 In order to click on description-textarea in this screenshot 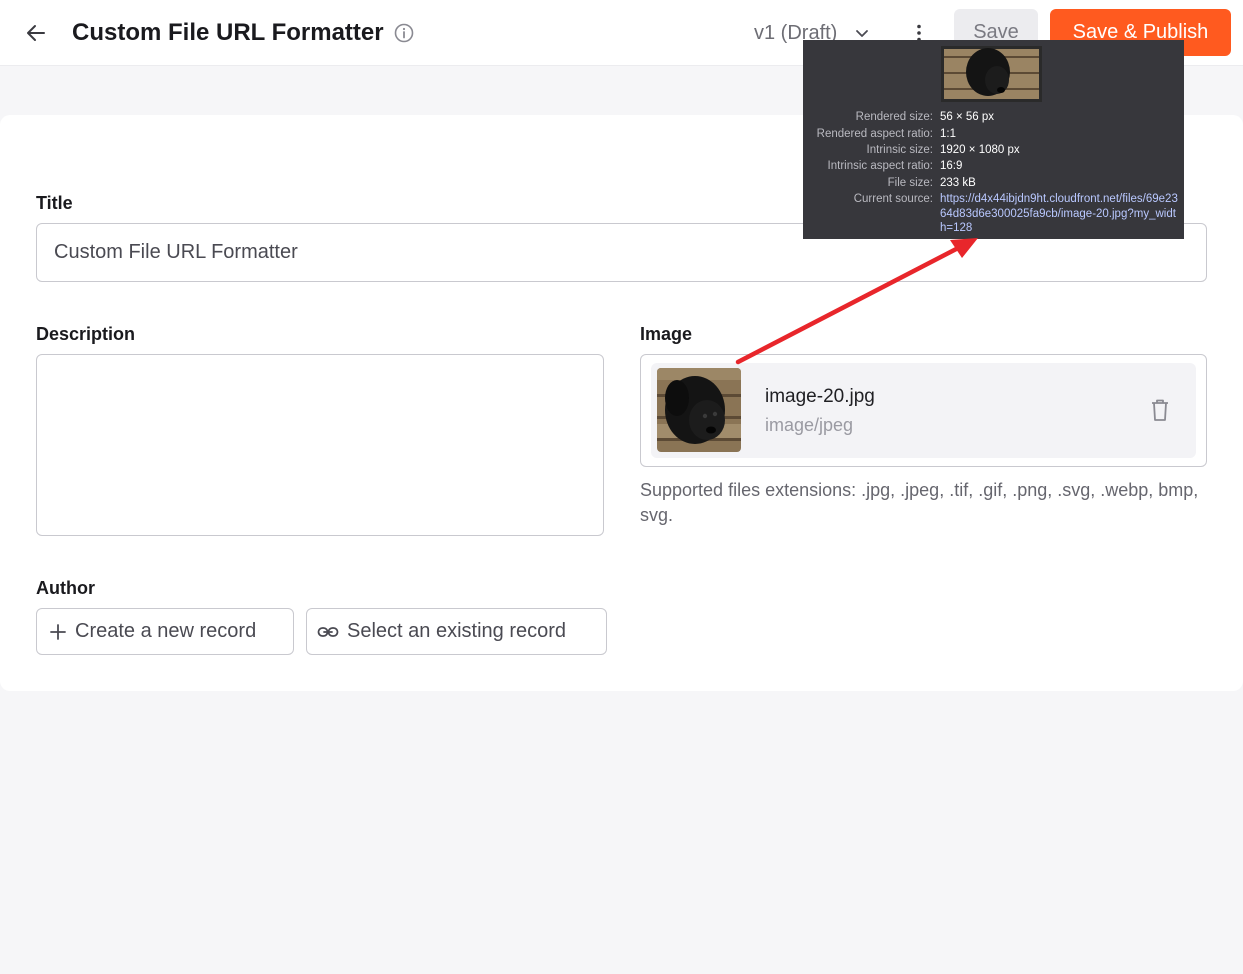, I will do `click(320, 445)`.